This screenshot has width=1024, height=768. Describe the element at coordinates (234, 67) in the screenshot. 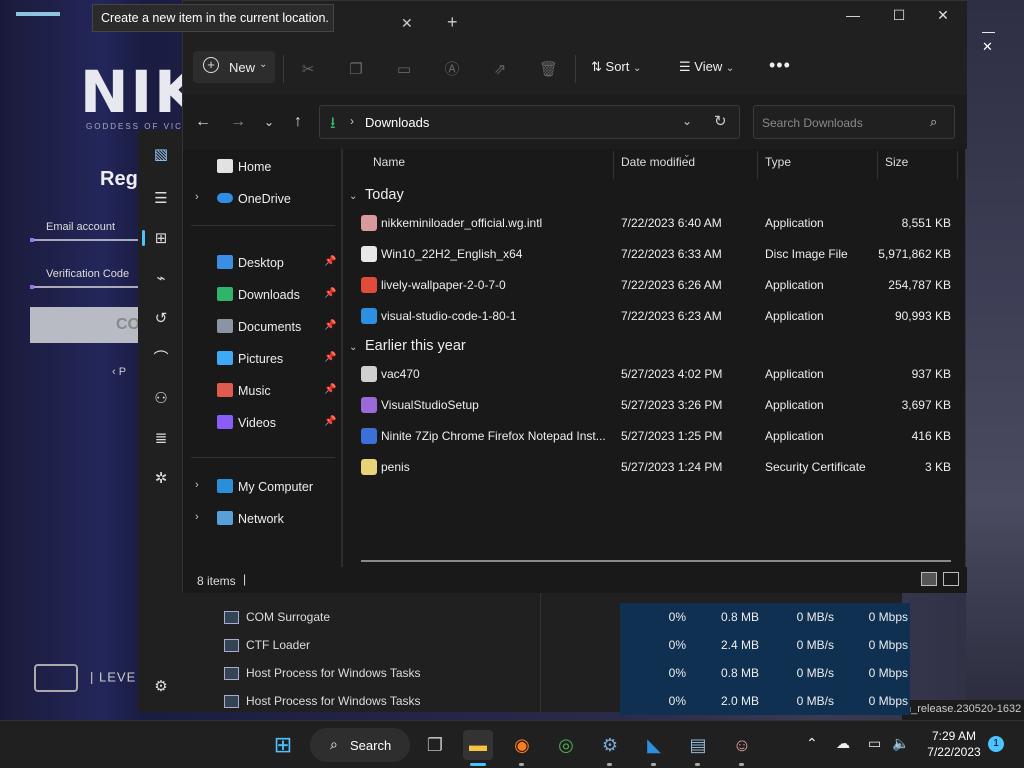

I see `new-button: + New ⌄` at that location.